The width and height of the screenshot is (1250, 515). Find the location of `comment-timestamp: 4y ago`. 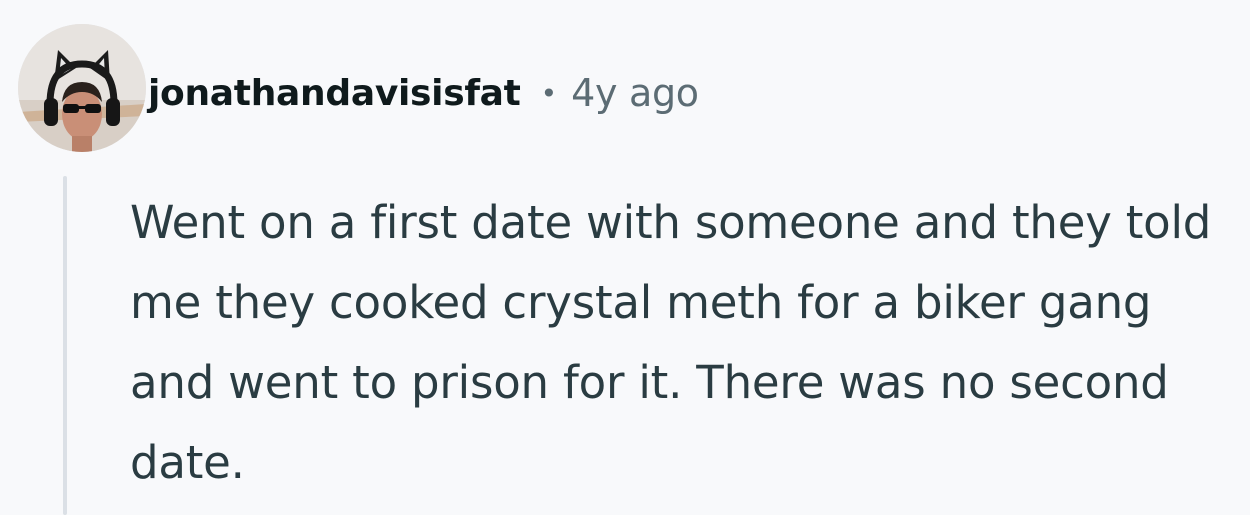

comment-timestamp: 4y ago is located at coordinates (635, 93).